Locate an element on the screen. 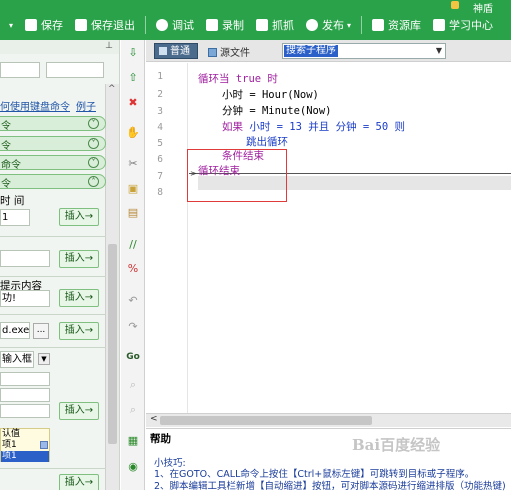 The width and height of the screenshot is (511, 492). move-down-icon: ⇩ is located at coordinates (133, 53).